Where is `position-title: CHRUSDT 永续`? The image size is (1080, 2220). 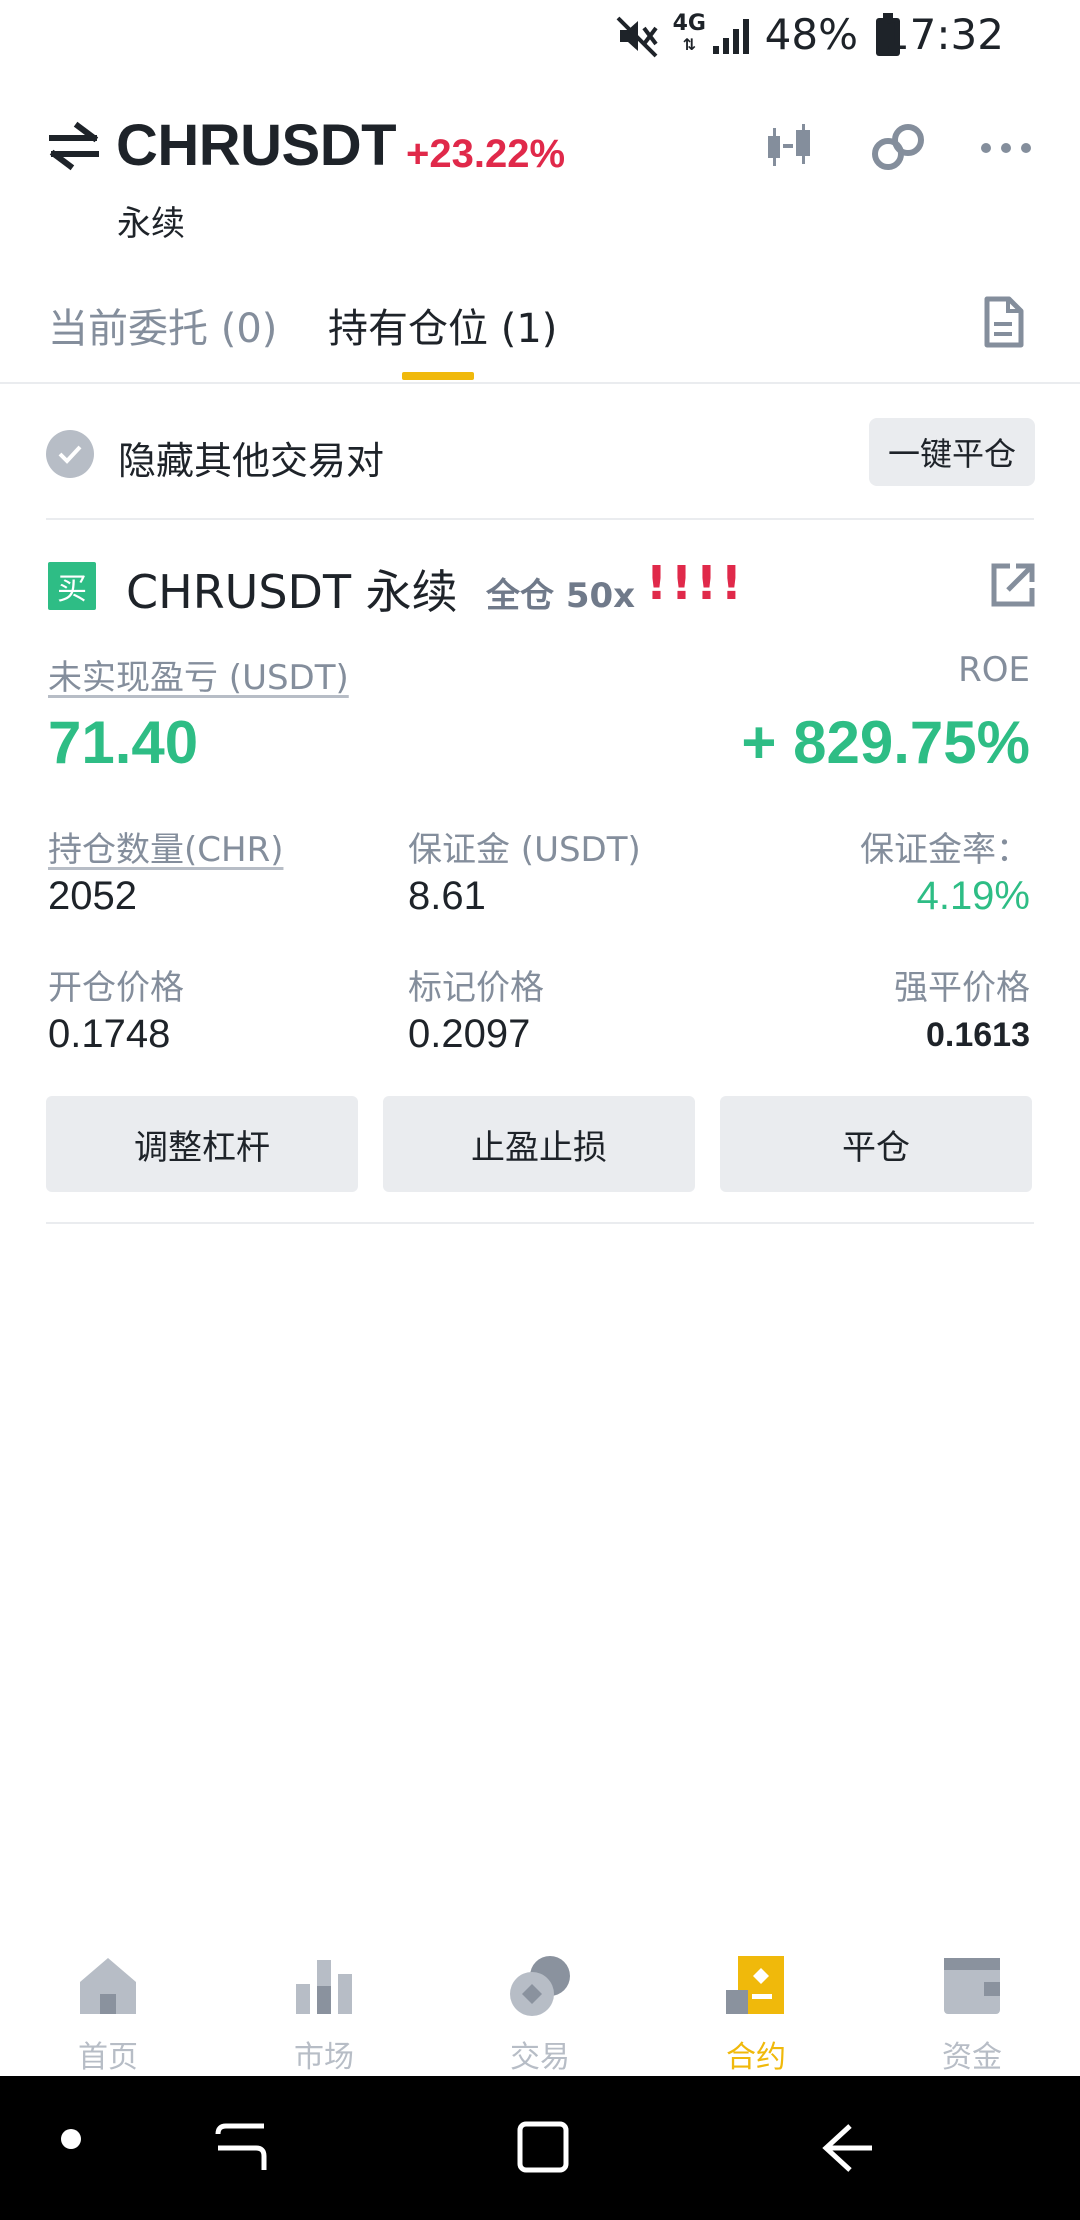
position-title: CHRUSDT 永续 is located at coordinates (292, 592).